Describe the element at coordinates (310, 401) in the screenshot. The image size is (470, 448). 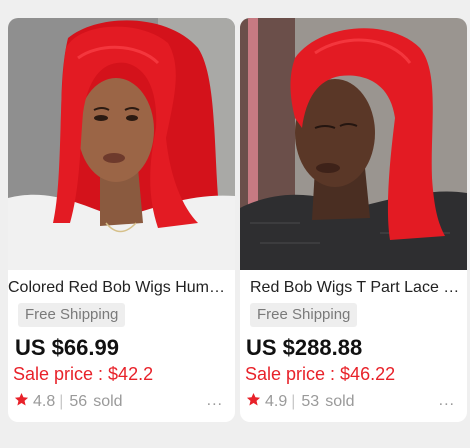
I see `sold-count: 53` at that location.